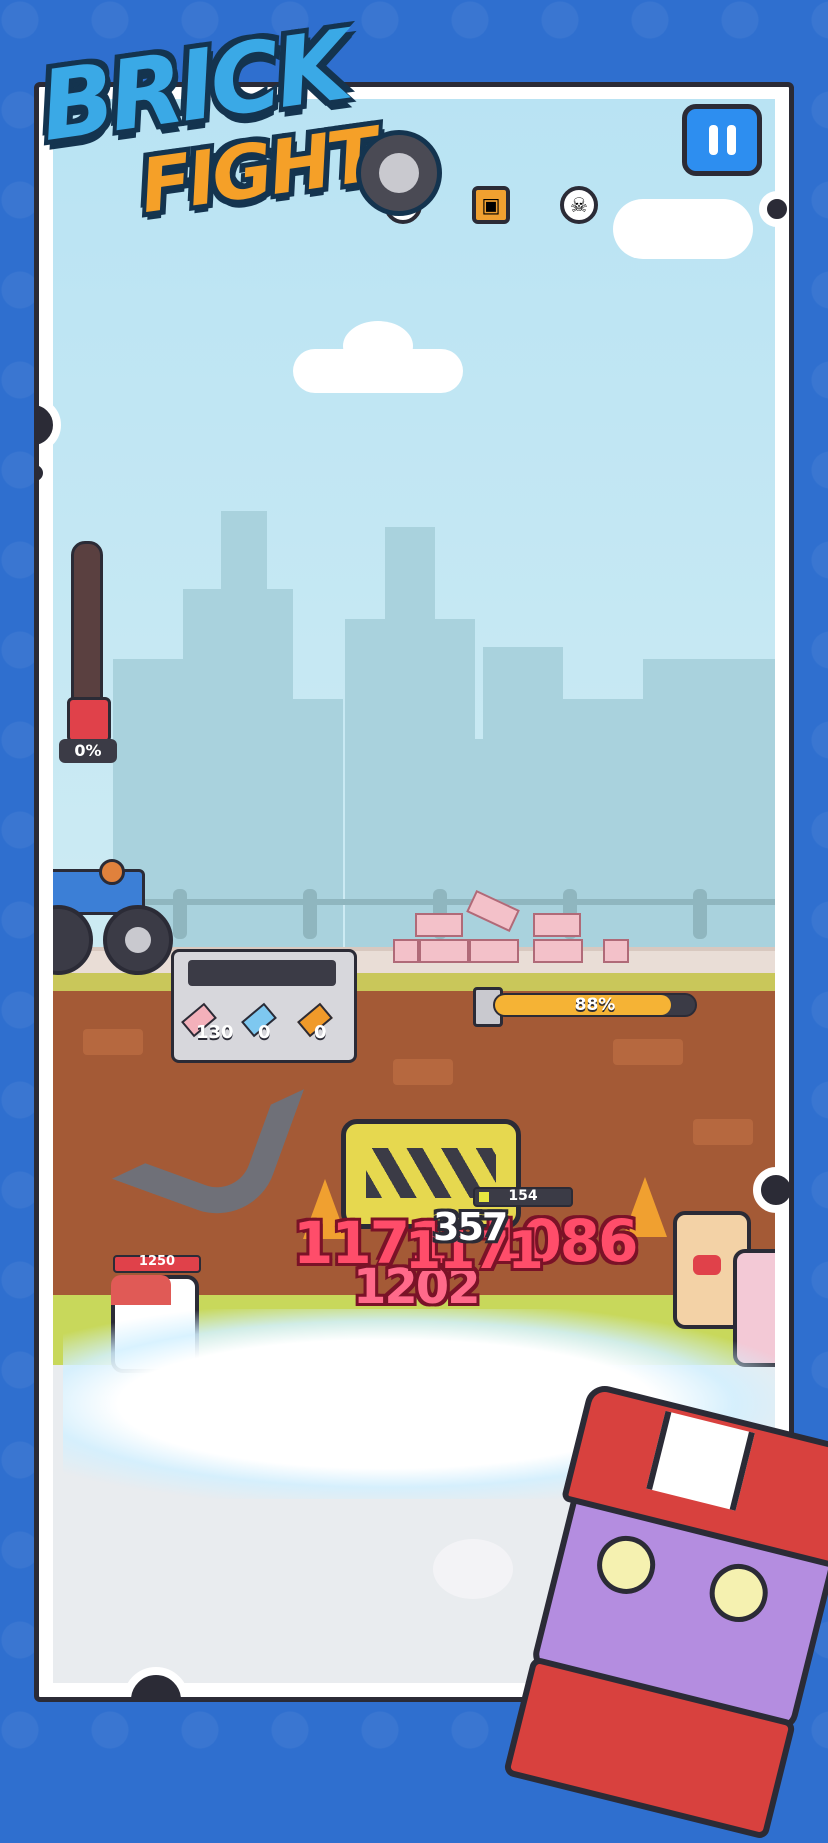  Describe the element at coordinates (89, 720) in the screenshot. I see `fuel-can-icon` at that location.